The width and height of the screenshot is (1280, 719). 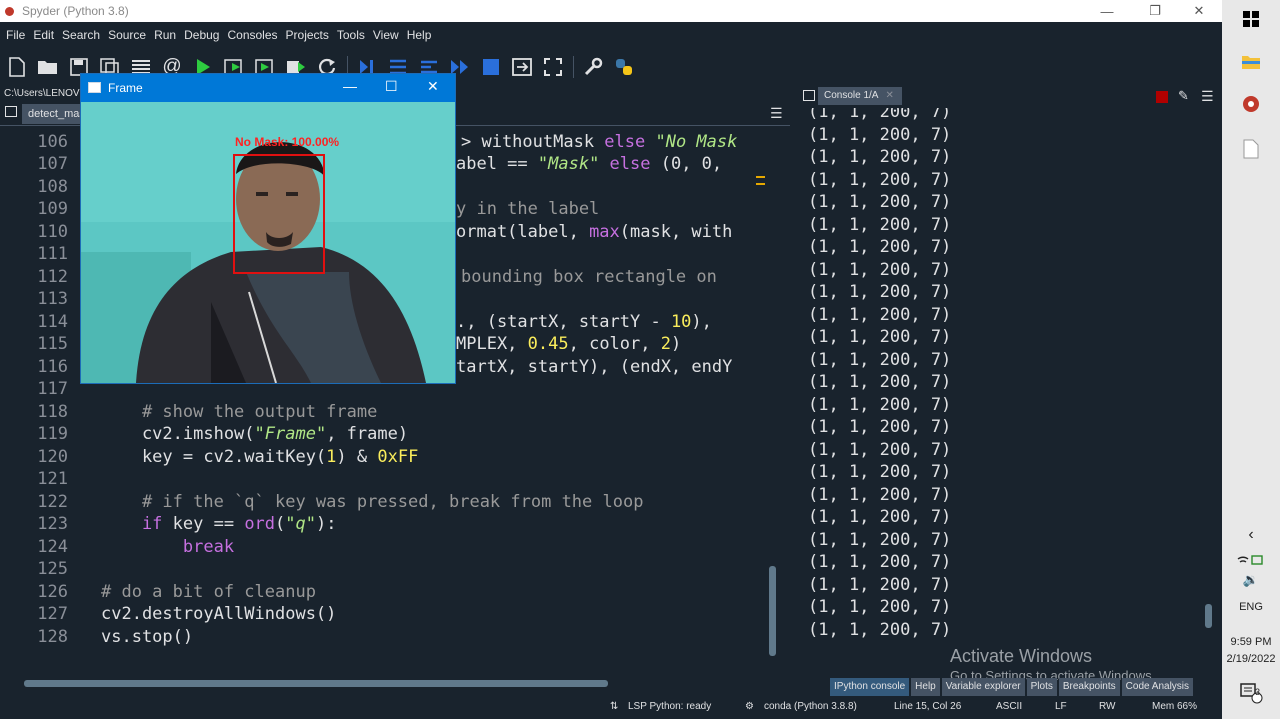 What do you see at coordinates (776, 113) in the screenshot?
I see `editor-options-icon: ☰` at bounding box center [776, 113].